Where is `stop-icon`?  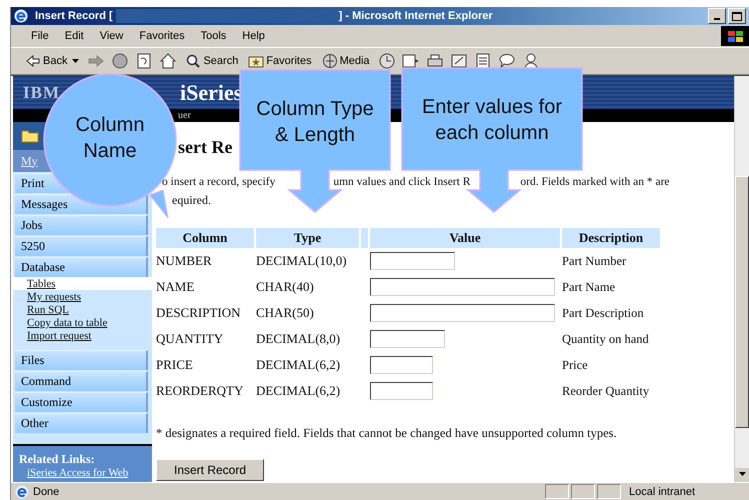
stop-icon is located at coordinates (120, 61).